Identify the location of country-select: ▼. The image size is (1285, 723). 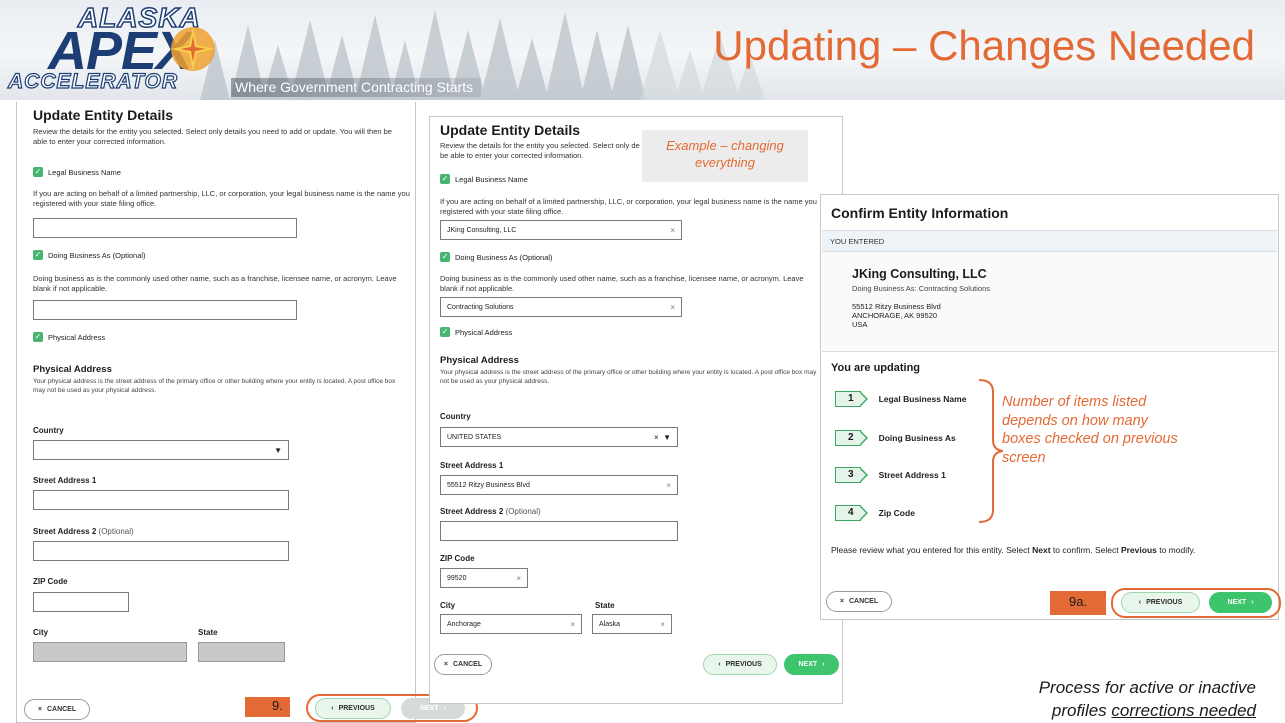
(161, 450).